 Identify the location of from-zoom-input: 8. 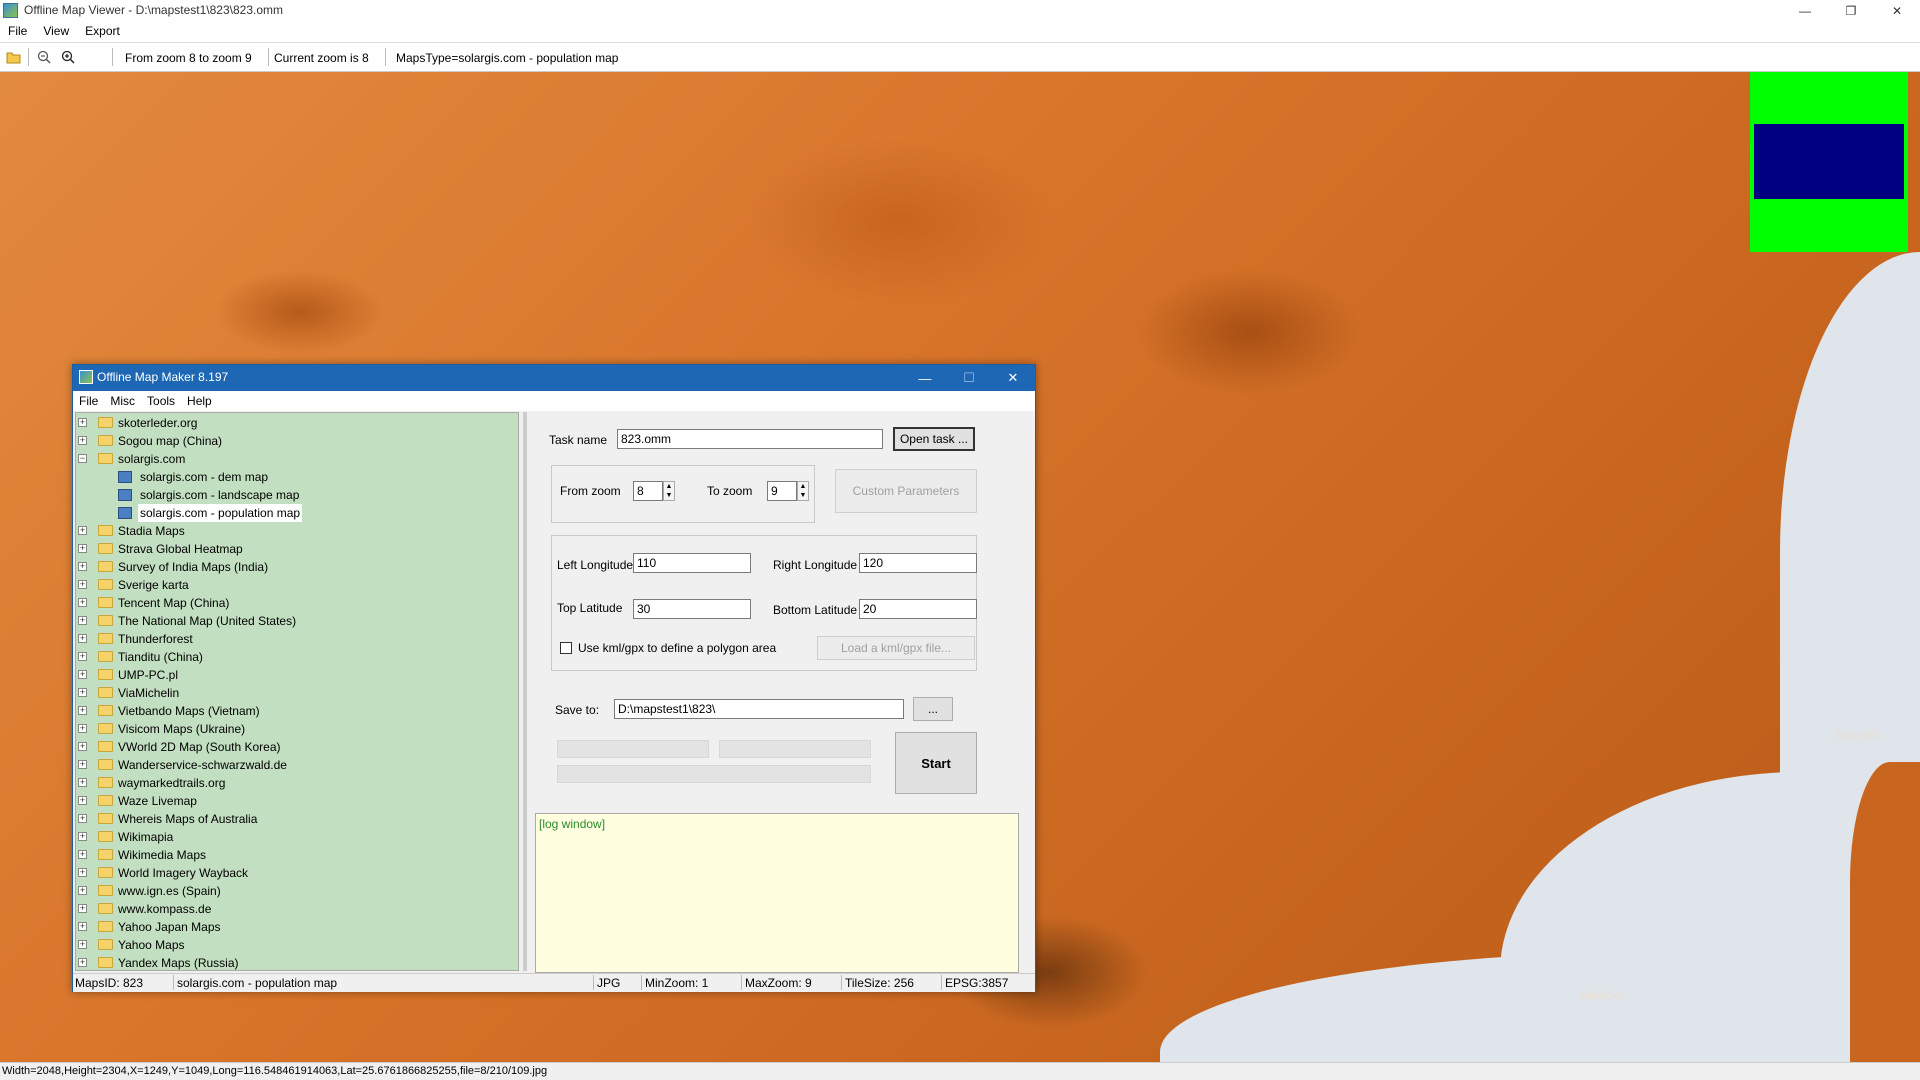
(648, 491).